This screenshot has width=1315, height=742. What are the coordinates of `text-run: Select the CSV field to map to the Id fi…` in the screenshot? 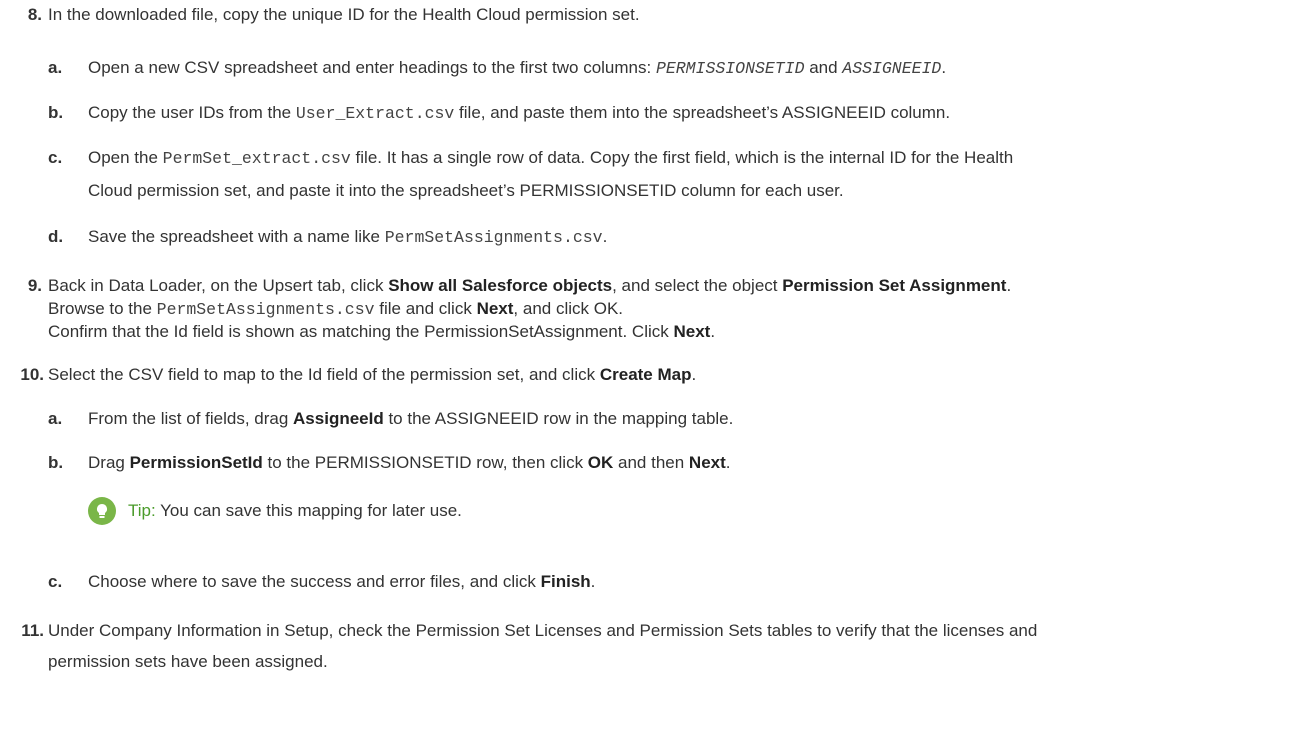 It's located at (324, 374).